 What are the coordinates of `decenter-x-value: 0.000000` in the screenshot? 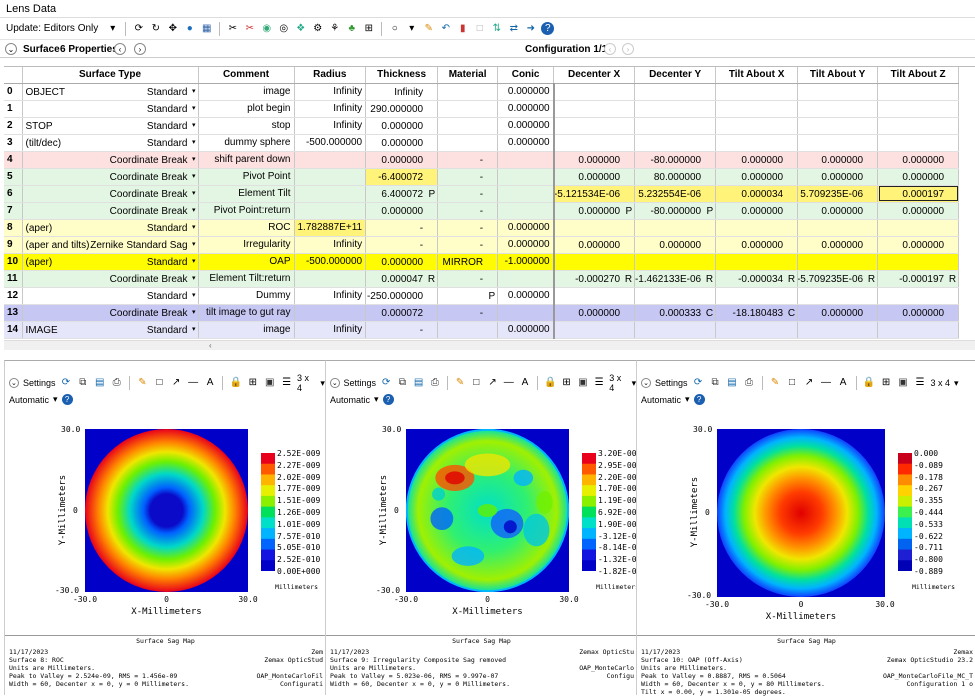 It's located at (599, 177).